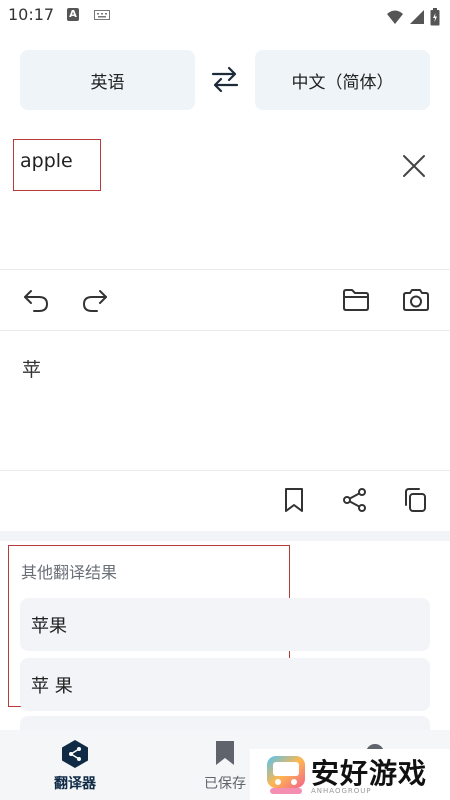 This screenshot has height=800, width=450. Describe the element at coordinates (225, 16) in the screenshot. I see `status-bar: 10:17 A` at that location.